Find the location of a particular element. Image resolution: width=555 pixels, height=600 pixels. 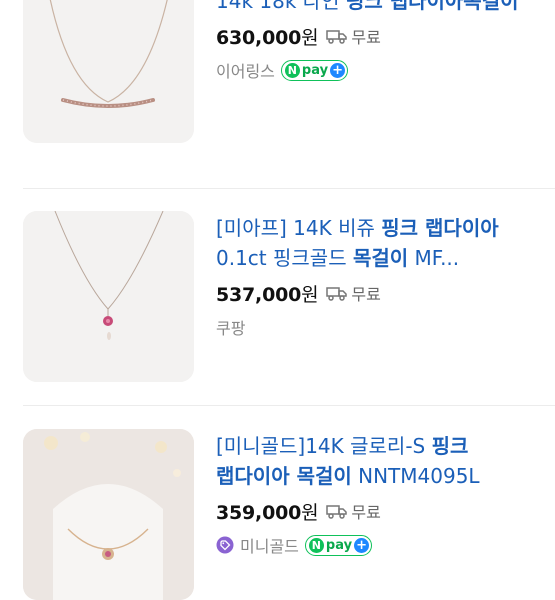

price: 359,000원 is located at coordinates (267, 512).